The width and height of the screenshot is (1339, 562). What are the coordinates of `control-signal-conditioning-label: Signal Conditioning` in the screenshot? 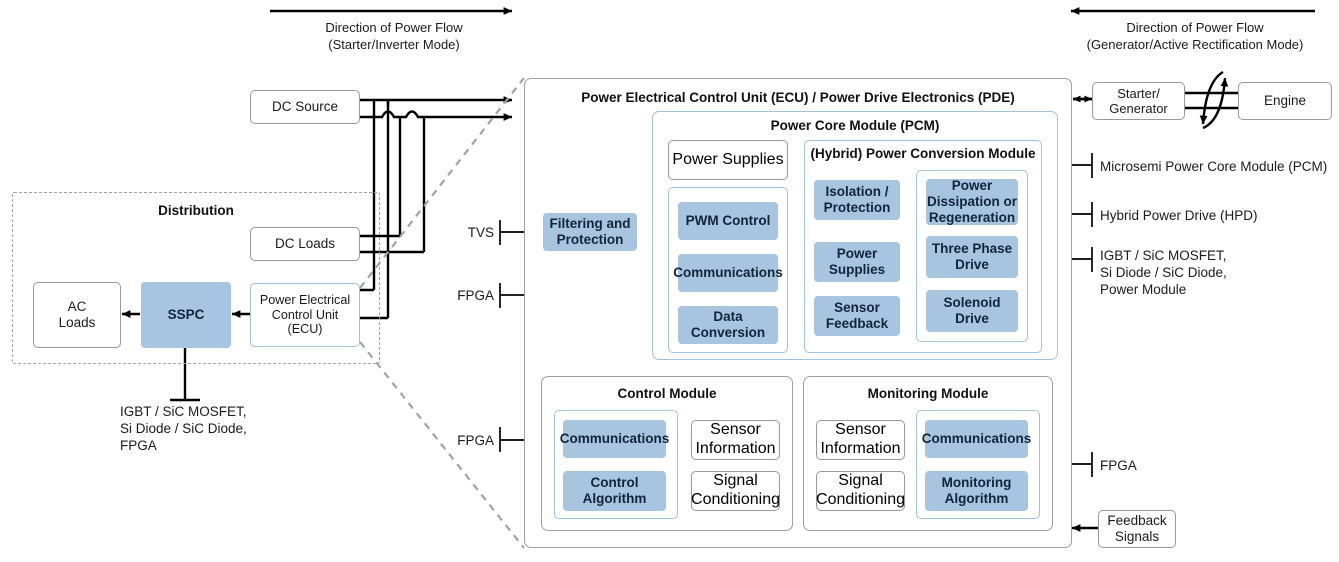 It's located at (735, 490).